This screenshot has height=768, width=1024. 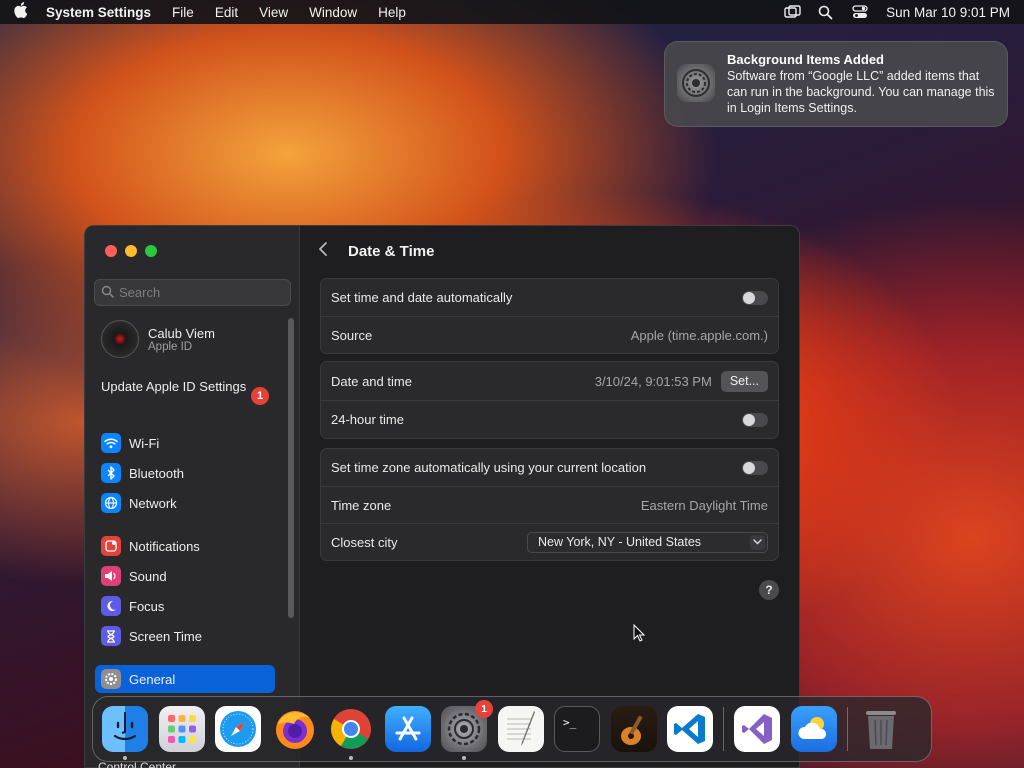 What do you see at coordinates (826, 12) in the screenshot?
I see `spotlight-search-icon` at bounding box center [826, 12].